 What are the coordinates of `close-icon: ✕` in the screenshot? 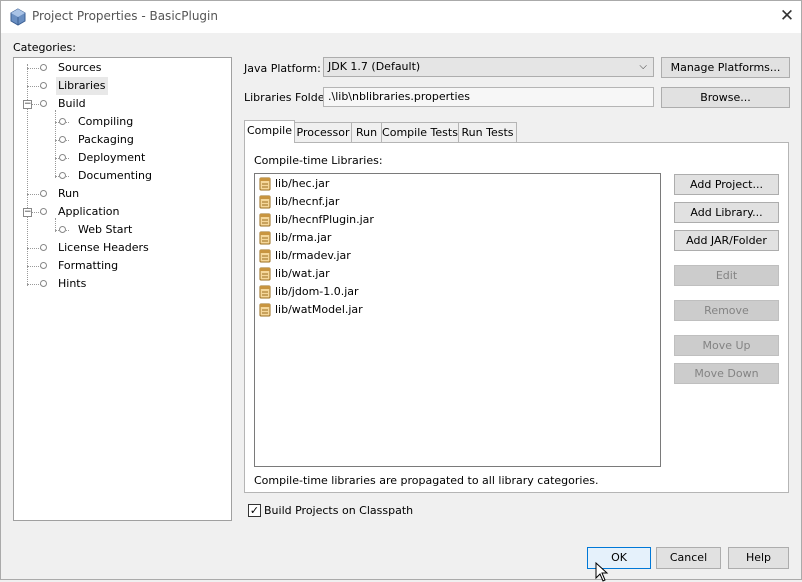 It's located at (787, 16).